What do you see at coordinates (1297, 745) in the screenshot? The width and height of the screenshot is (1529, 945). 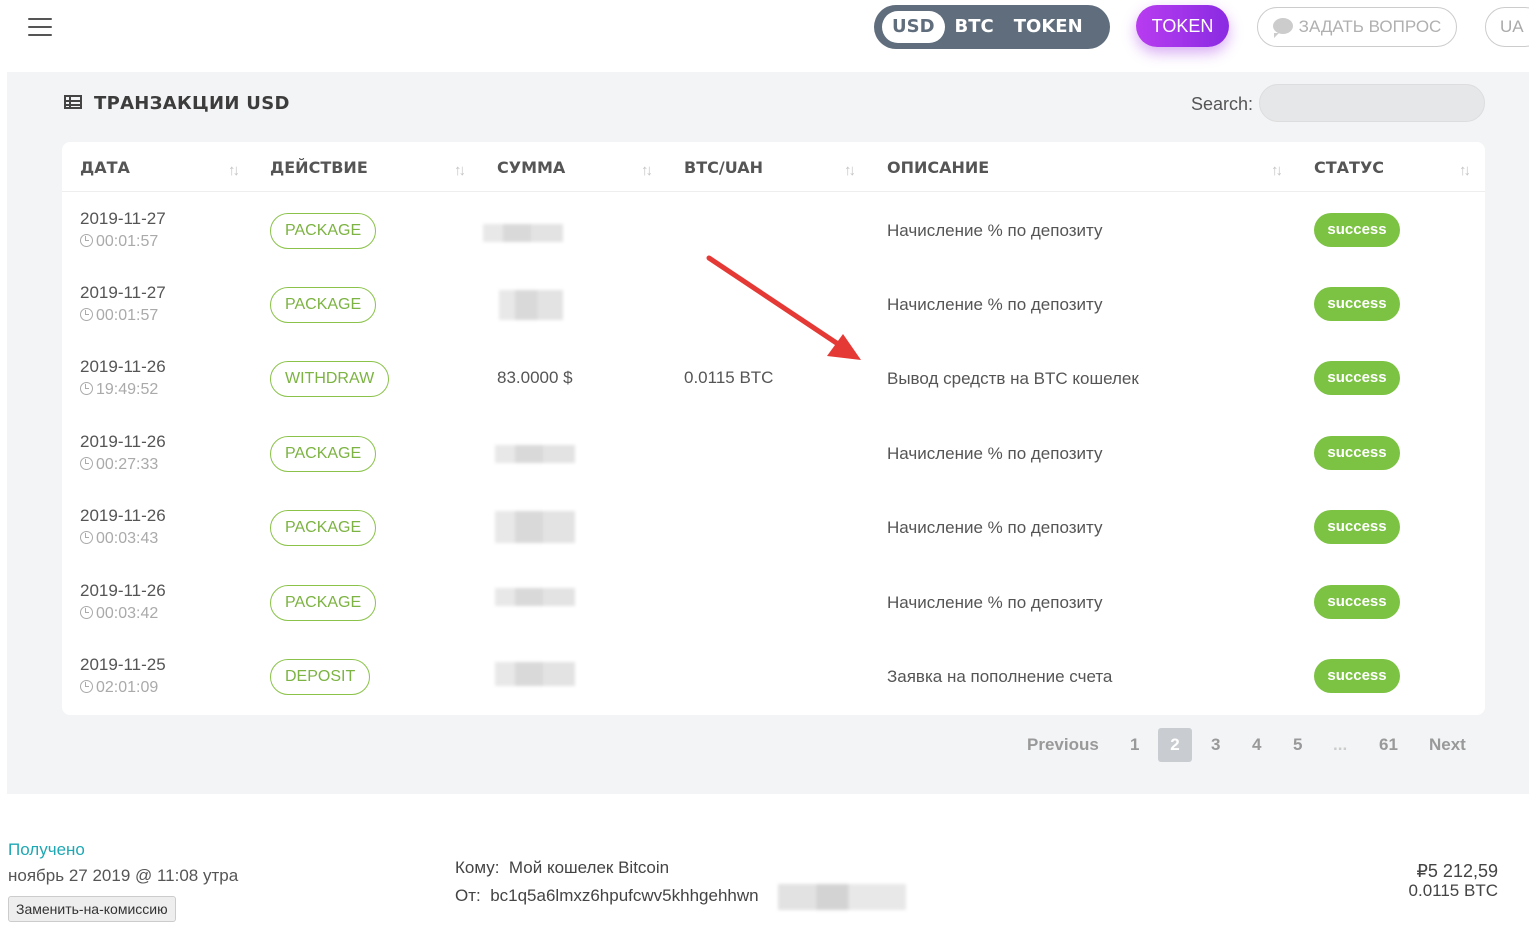 I see `pagination-page: 5` at bounding box center [1297, 745].